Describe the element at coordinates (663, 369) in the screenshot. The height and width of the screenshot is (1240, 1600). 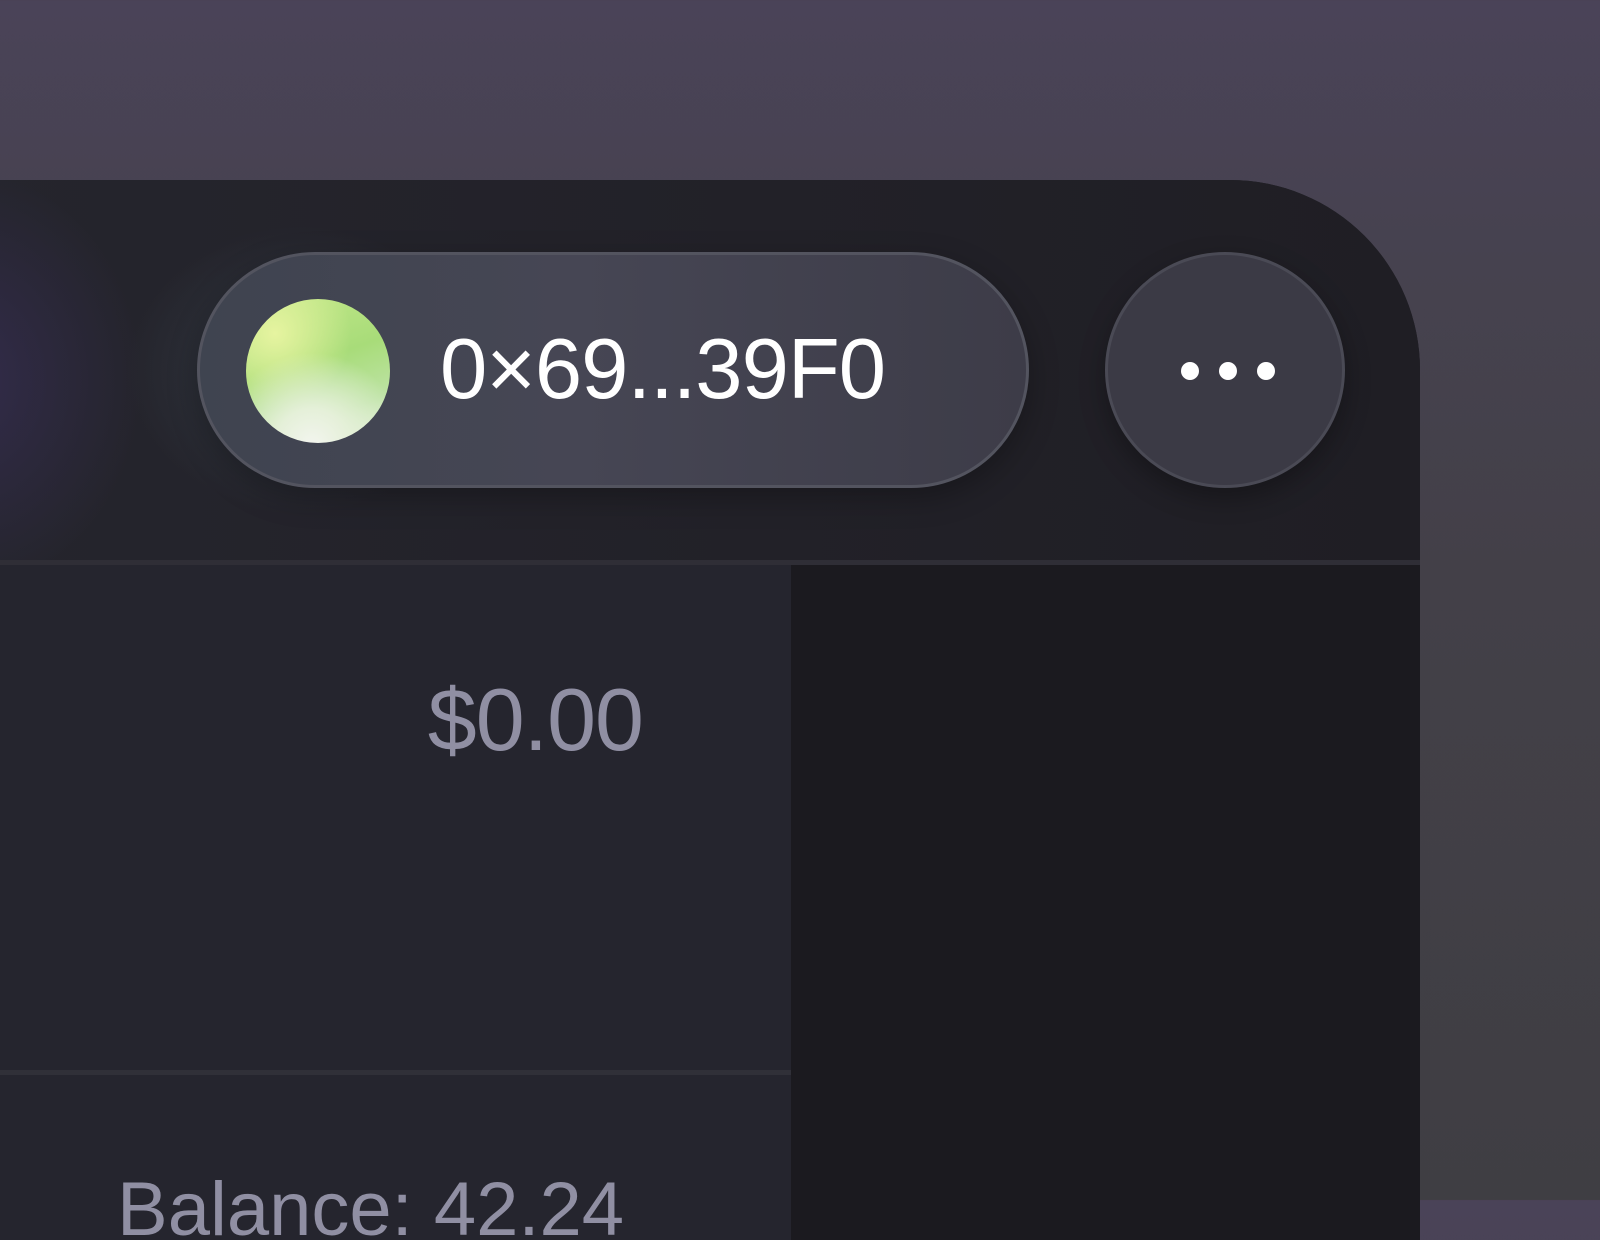
I see `wallet-address: 0×69...39F0` at that location.